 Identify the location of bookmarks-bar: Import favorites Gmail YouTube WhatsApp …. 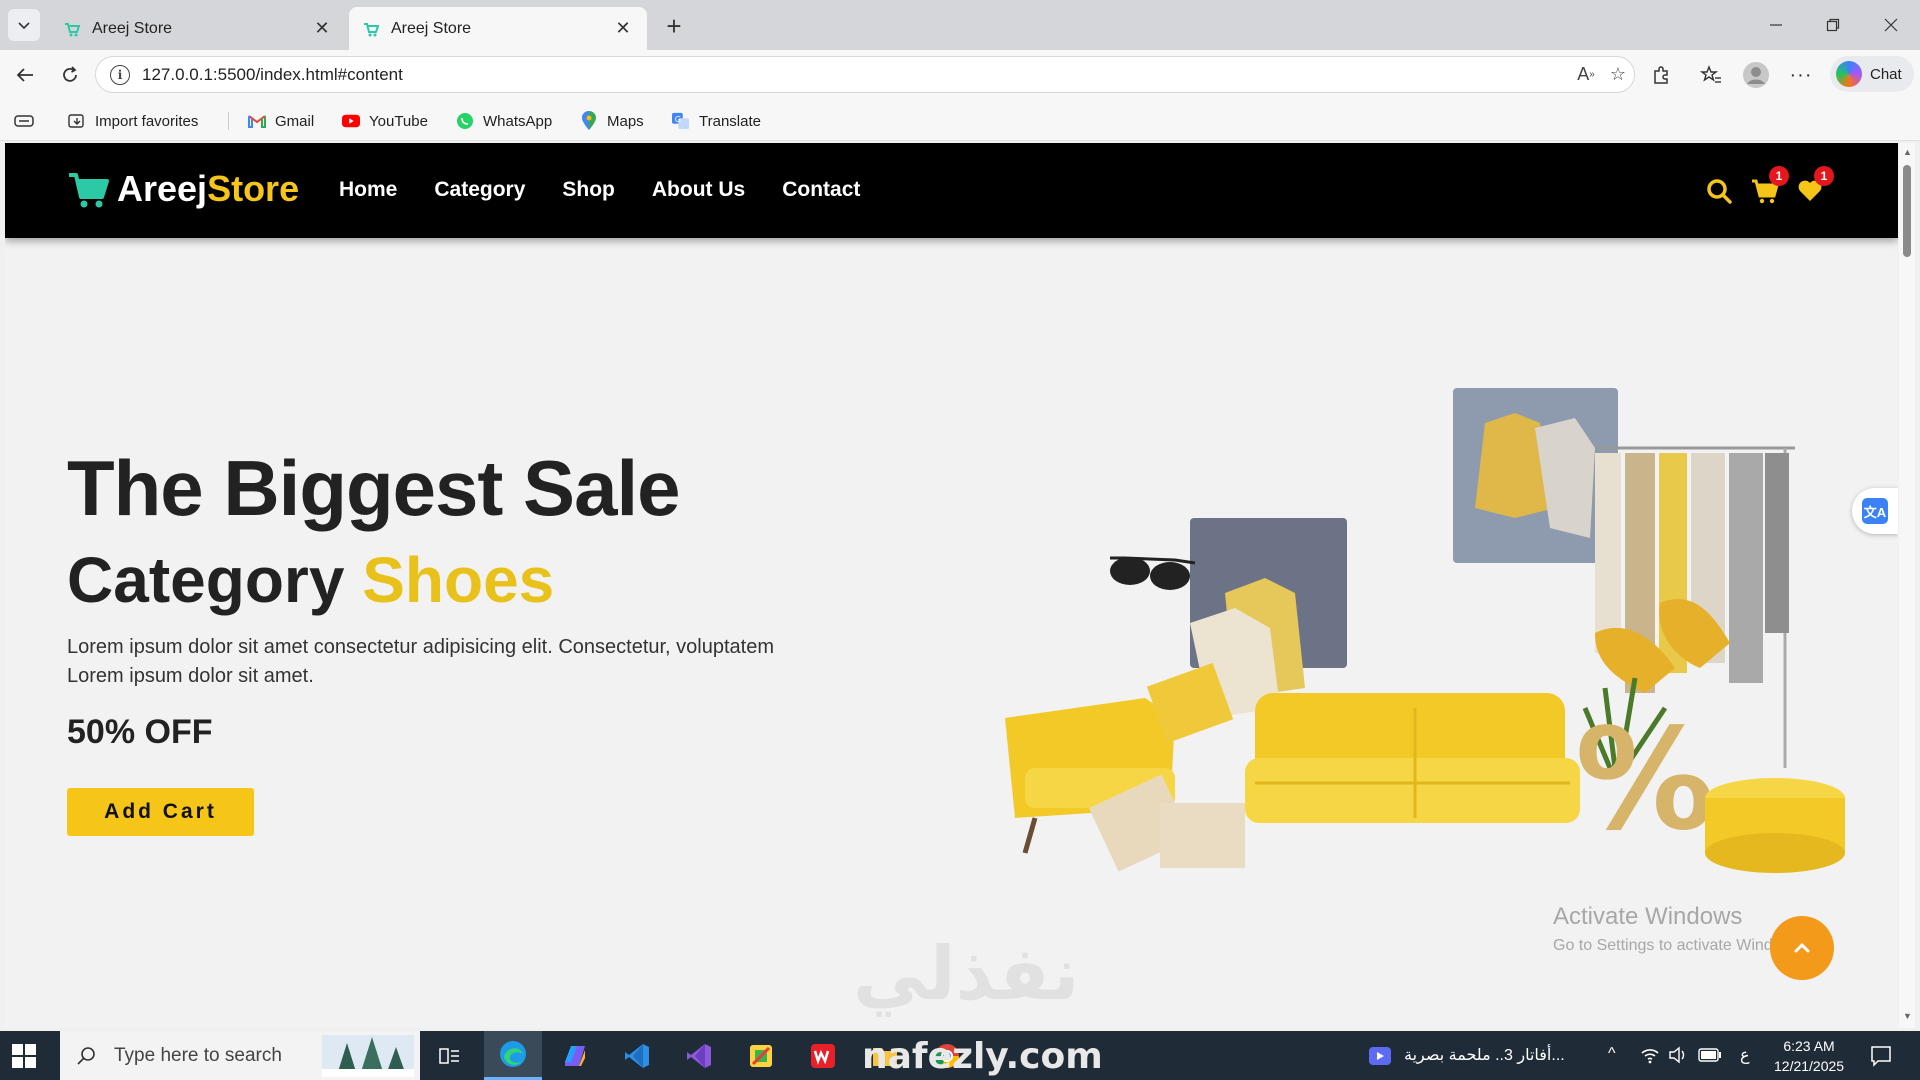
(960, 120).